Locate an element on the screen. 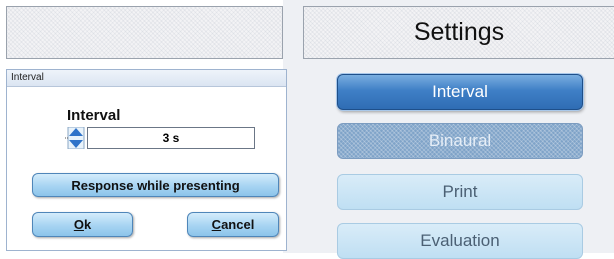 The height and width of the screenshot is (259, 614). side-menu-item-label: Print is located at coordinates (460, 191).